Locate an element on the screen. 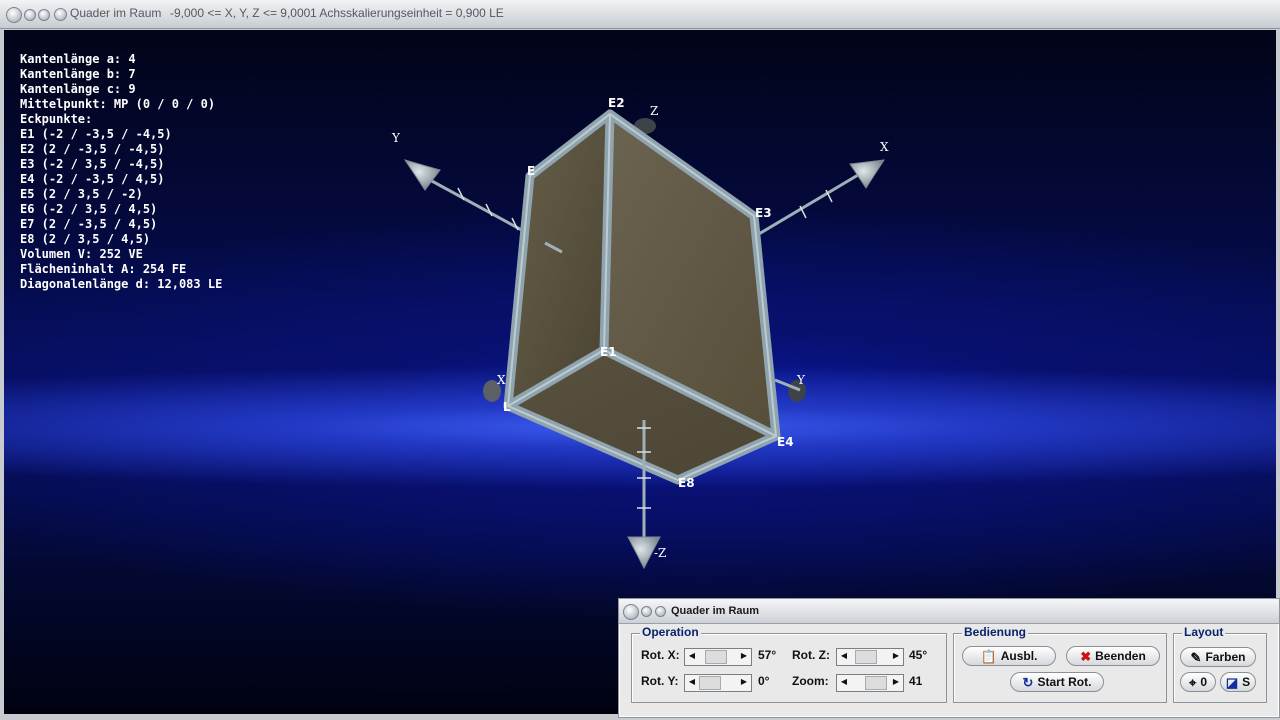  axis-label-negx: X is located at coordinates (501, 380).